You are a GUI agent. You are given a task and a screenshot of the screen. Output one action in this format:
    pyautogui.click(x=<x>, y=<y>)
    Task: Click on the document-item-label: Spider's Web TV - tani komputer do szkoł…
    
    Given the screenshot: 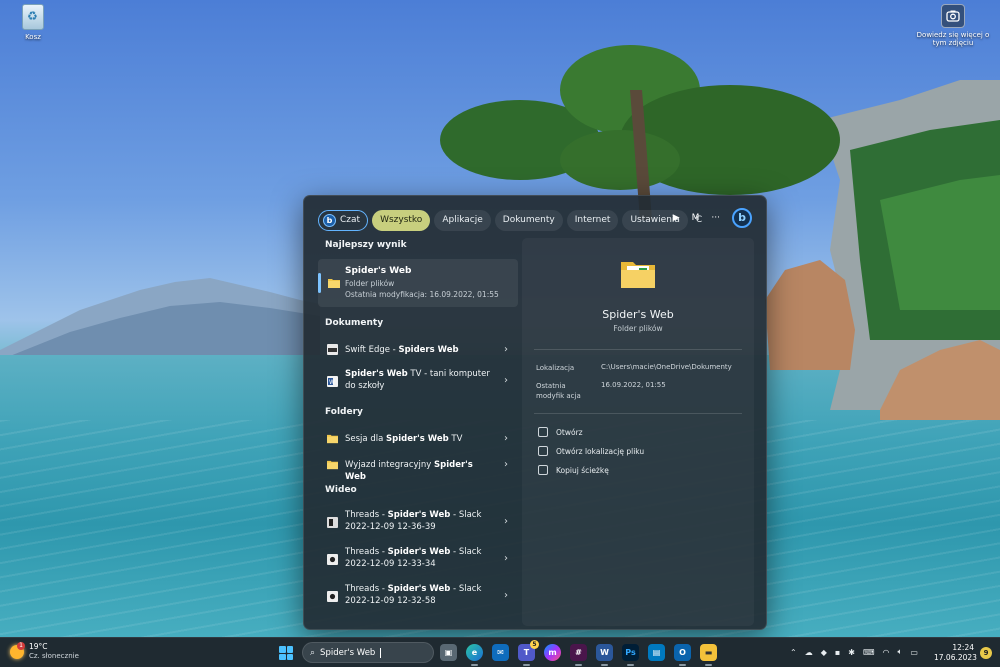 What is the action you would take?
    pyautogui.click(x=417, y=380)
    